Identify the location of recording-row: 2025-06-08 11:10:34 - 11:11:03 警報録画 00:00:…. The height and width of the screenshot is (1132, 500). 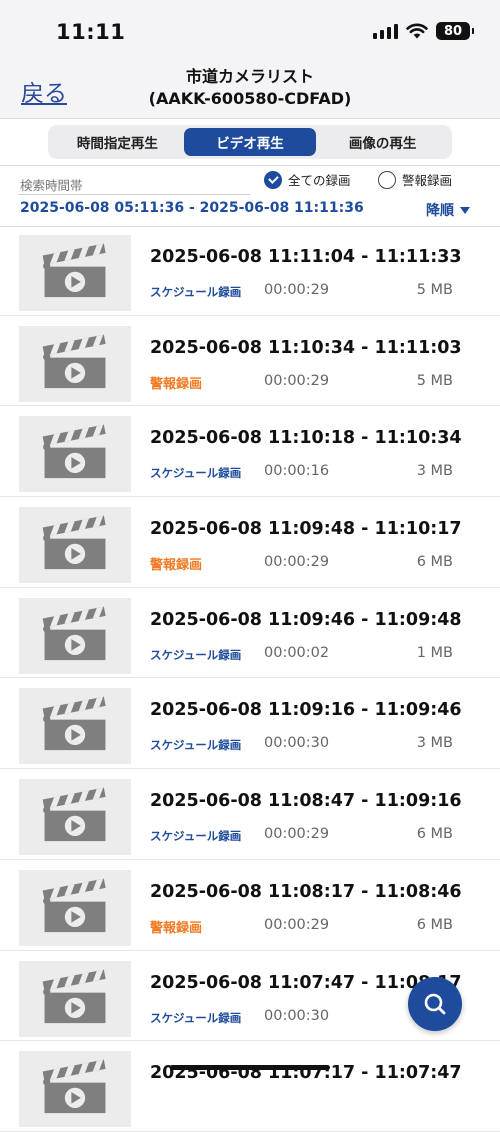
(250, 361).